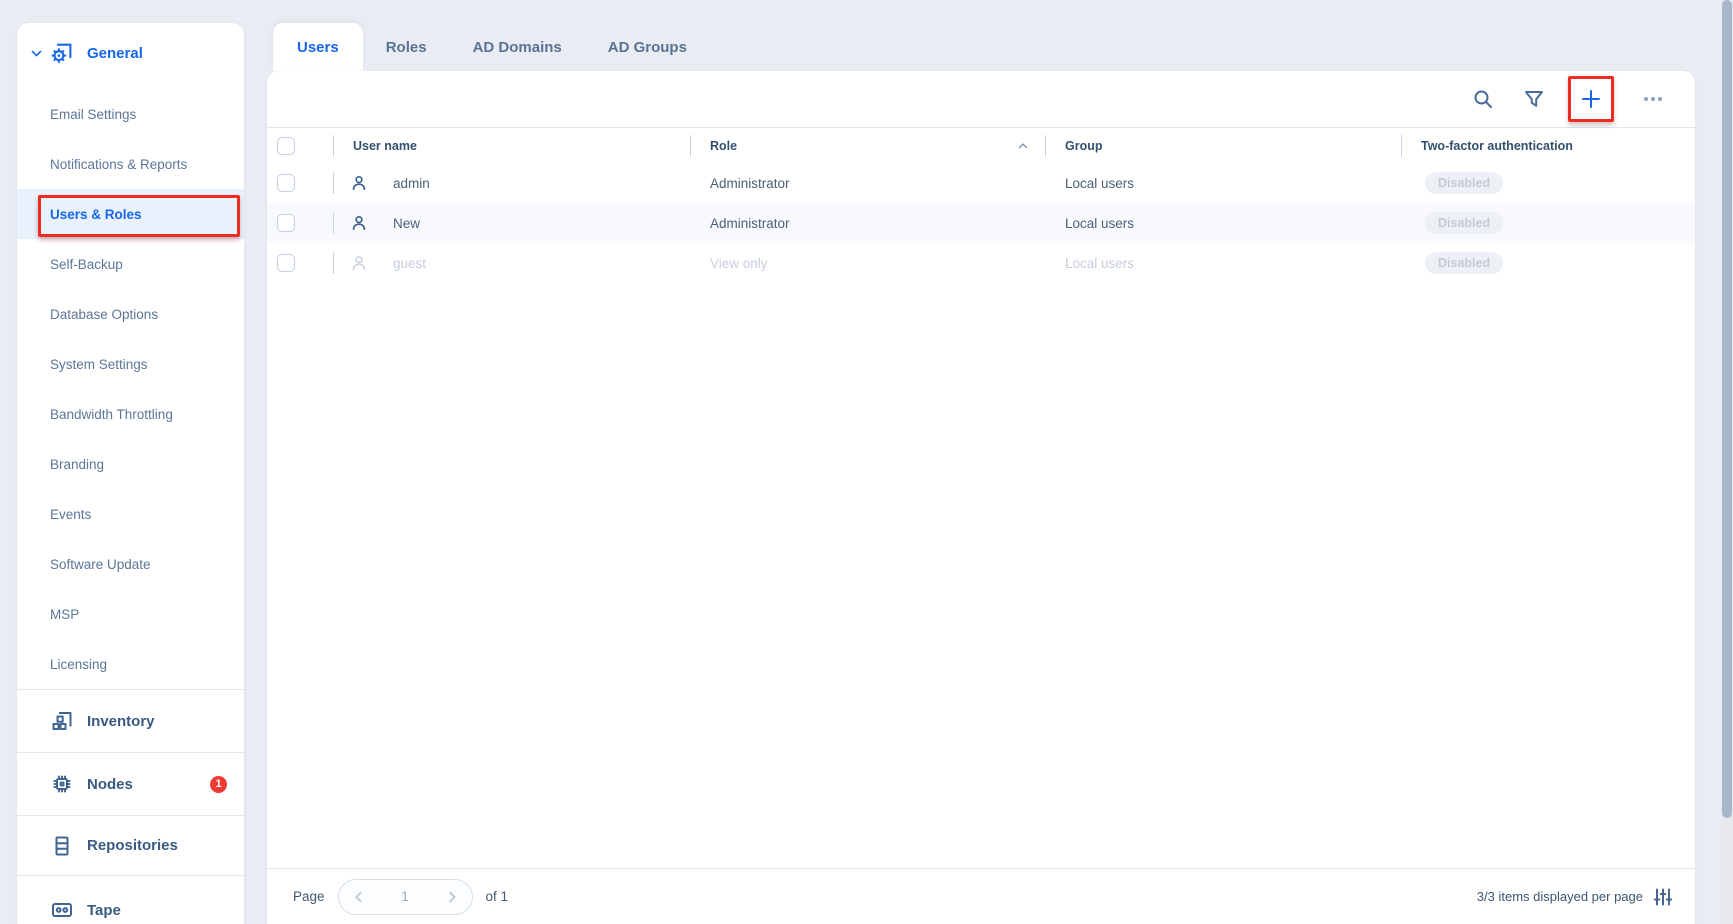 The height and width of the screenshot is (924, 1733). I want to click on user-name: admin, so click(411, 183).